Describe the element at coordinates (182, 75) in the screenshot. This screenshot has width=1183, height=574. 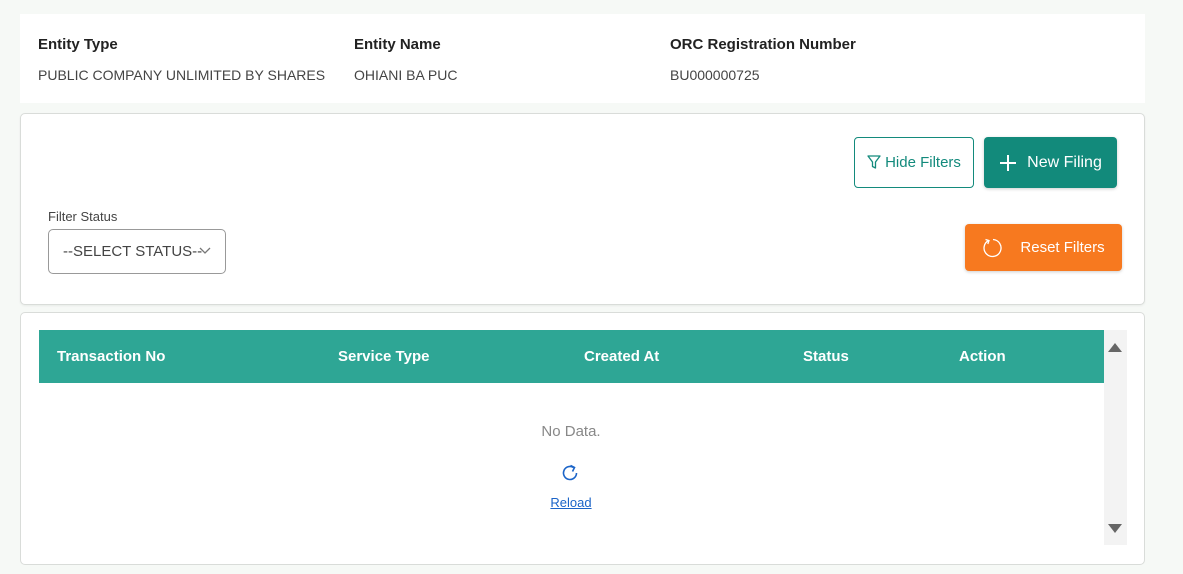
I see `entity-type-value: PUBLIC COMPANY UNLIMITED BY SHARES` at that location.